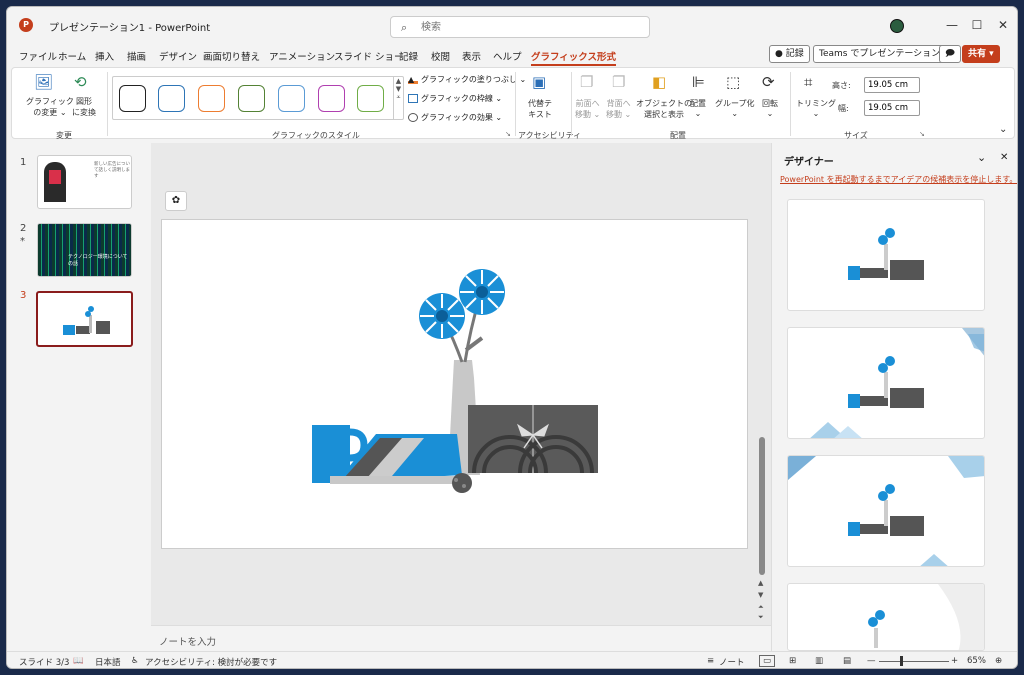 The image size is (1024, 675). What do you see at coordinates (440, 56) in the screenshot?
I see `tab-review: 校閲` at bounding box center [440, 56].